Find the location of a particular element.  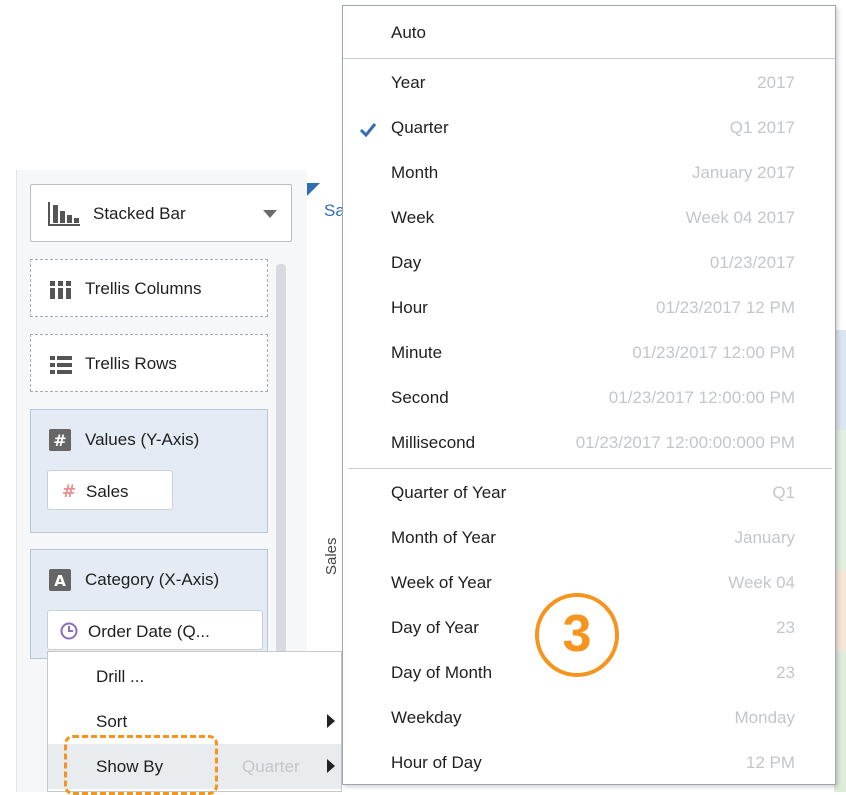

panel-scrollbar is located at coordinates (281, 474).